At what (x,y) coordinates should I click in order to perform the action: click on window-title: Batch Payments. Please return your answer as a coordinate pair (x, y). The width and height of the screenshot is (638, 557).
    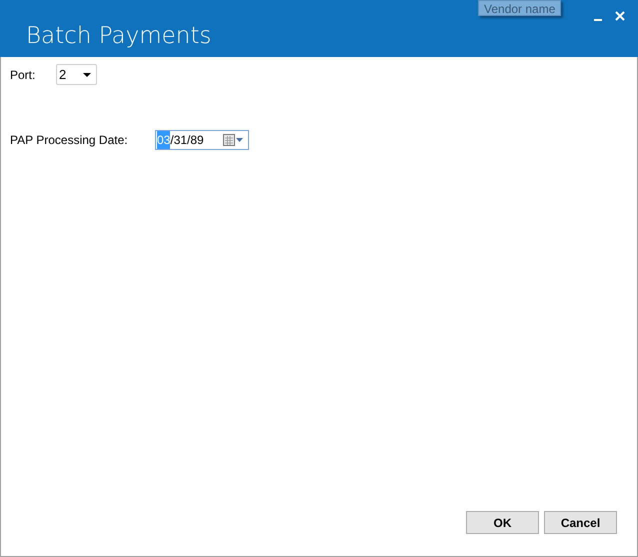
    Looking at the image, I should click on (119, 36).